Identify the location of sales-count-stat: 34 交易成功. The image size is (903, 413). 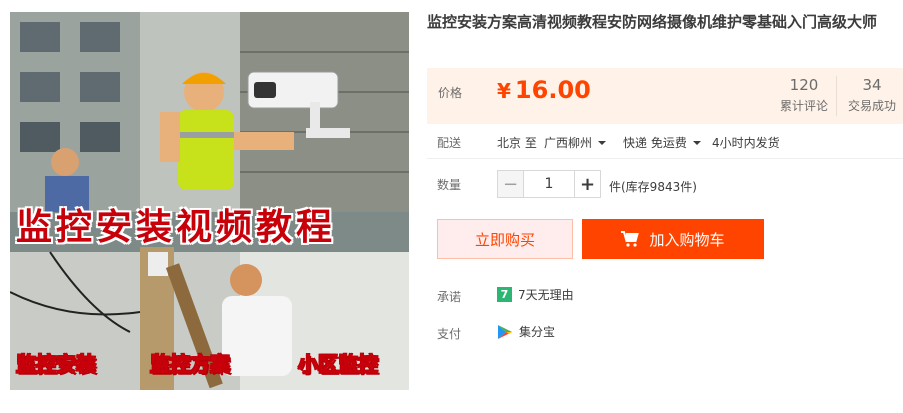
(872, 95).